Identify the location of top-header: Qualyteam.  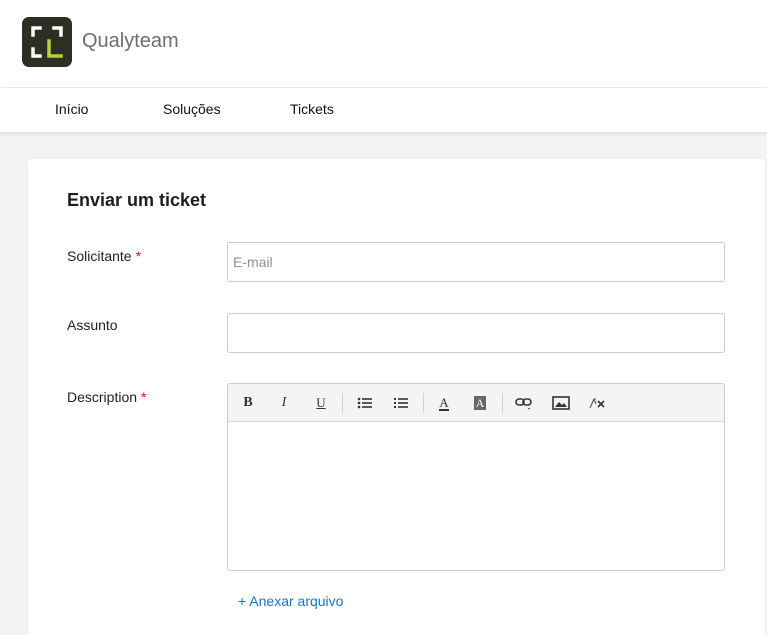
(383, 44).